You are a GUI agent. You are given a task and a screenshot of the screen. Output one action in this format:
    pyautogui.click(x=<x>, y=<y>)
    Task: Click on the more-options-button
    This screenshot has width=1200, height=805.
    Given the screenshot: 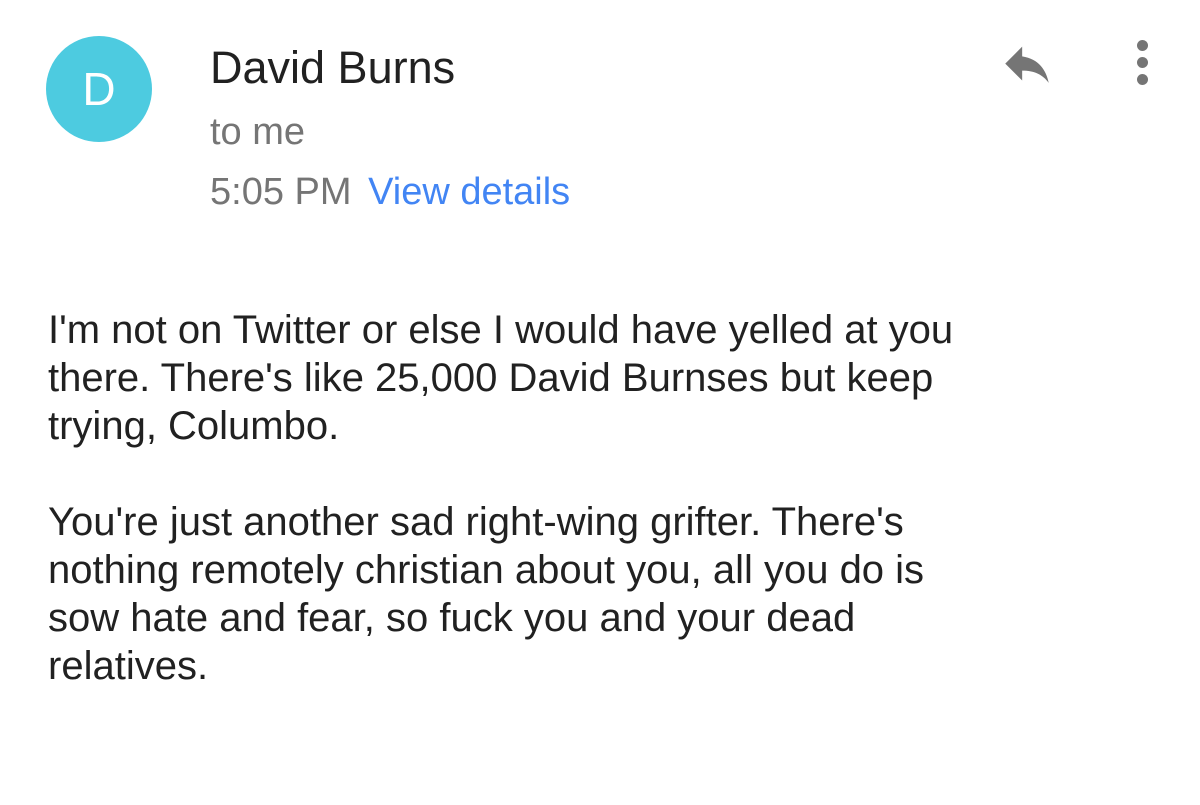 What is the action you would take?
    pyautogui.click(x=1142, y=62)
    